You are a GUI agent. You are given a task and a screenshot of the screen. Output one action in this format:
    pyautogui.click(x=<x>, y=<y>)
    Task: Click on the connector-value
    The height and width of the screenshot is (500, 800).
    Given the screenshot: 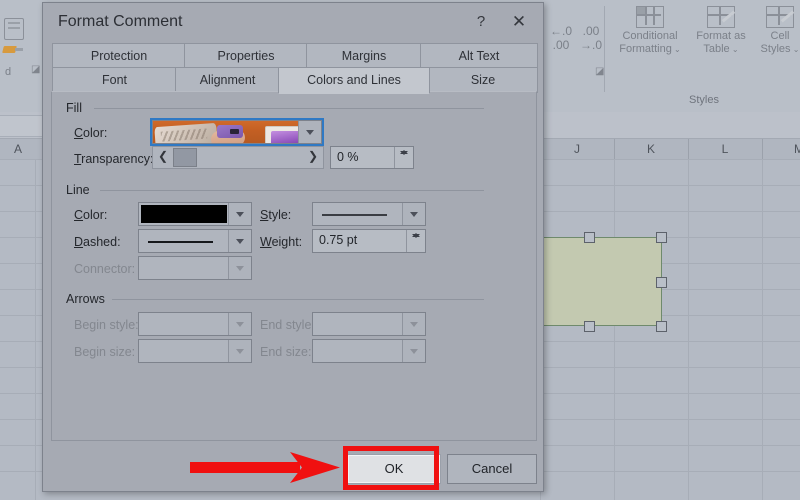 What is the action you would take?
    pyautogui.click(x=184, y=268)
    